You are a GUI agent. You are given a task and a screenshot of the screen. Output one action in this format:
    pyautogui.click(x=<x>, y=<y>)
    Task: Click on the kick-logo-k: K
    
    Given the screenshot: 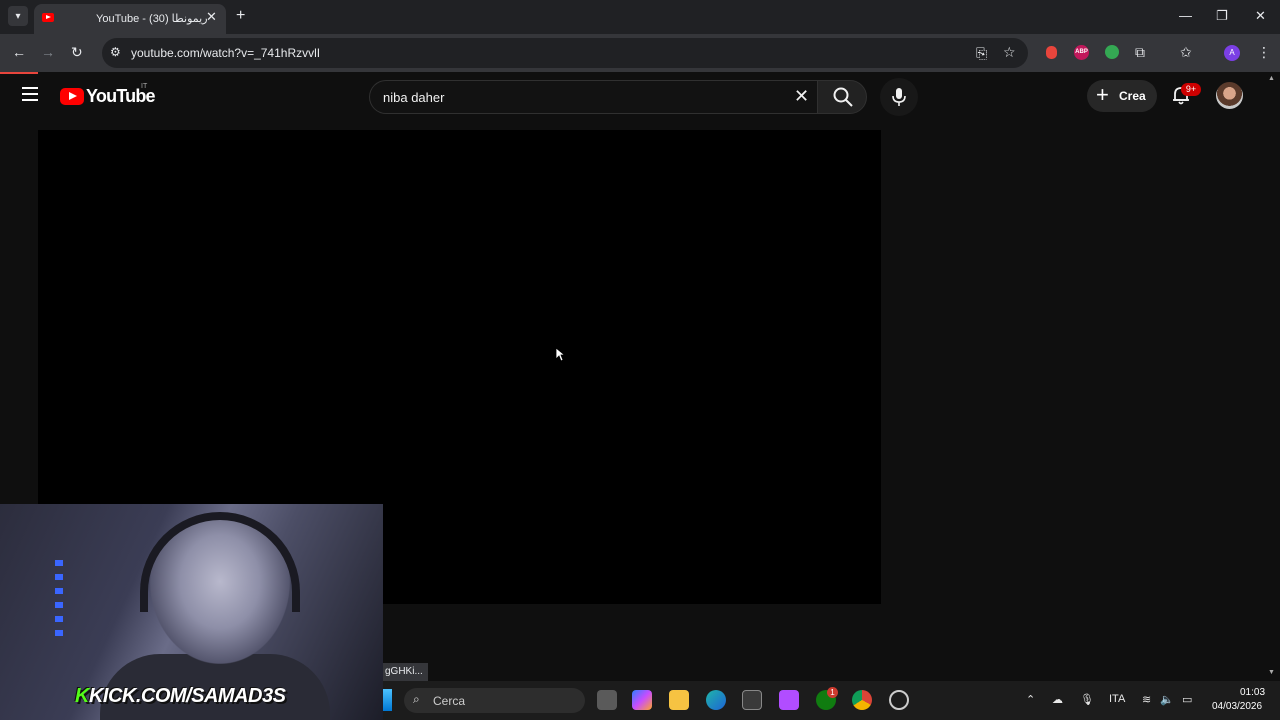 What is the action you would take?
    pyautogui.click(x=82, y=696)
    